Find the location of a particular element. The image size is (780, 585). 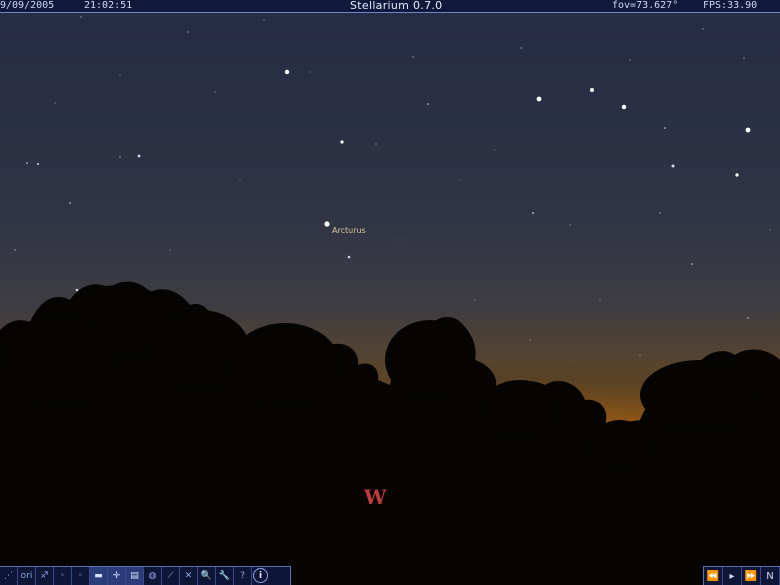

ground-icon: ▬ is located at coordinates (98, 576).